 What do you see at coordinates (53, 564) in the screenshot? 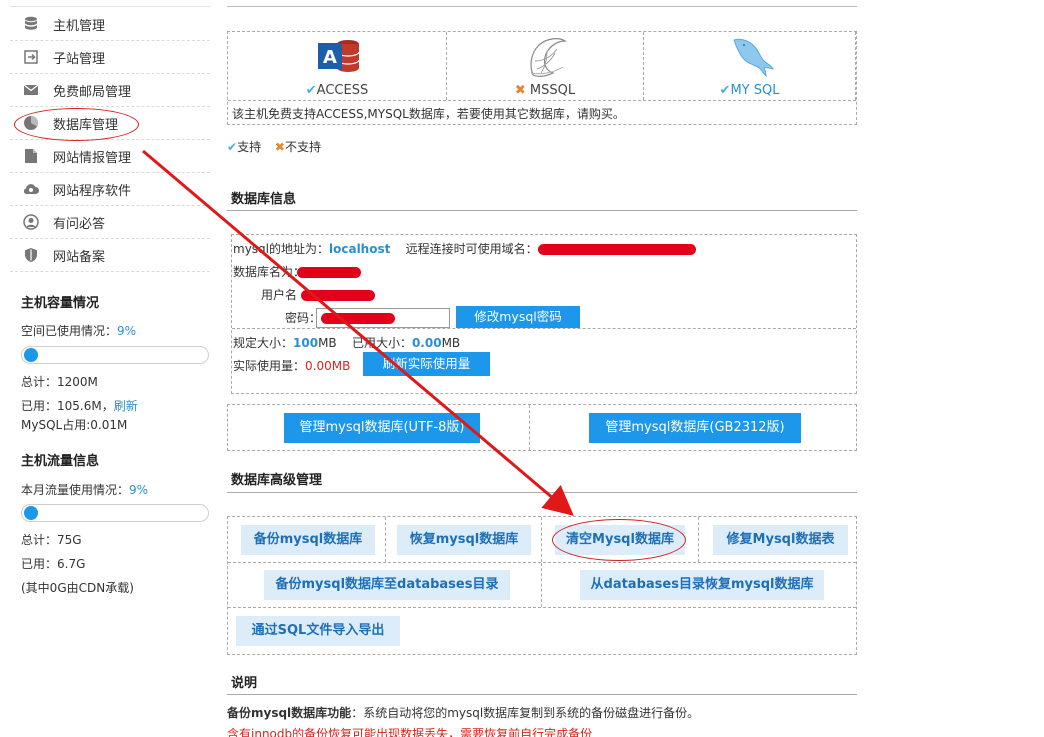
I see `traffic-used: 已用：6.7G` at bounding box center [53, 564].